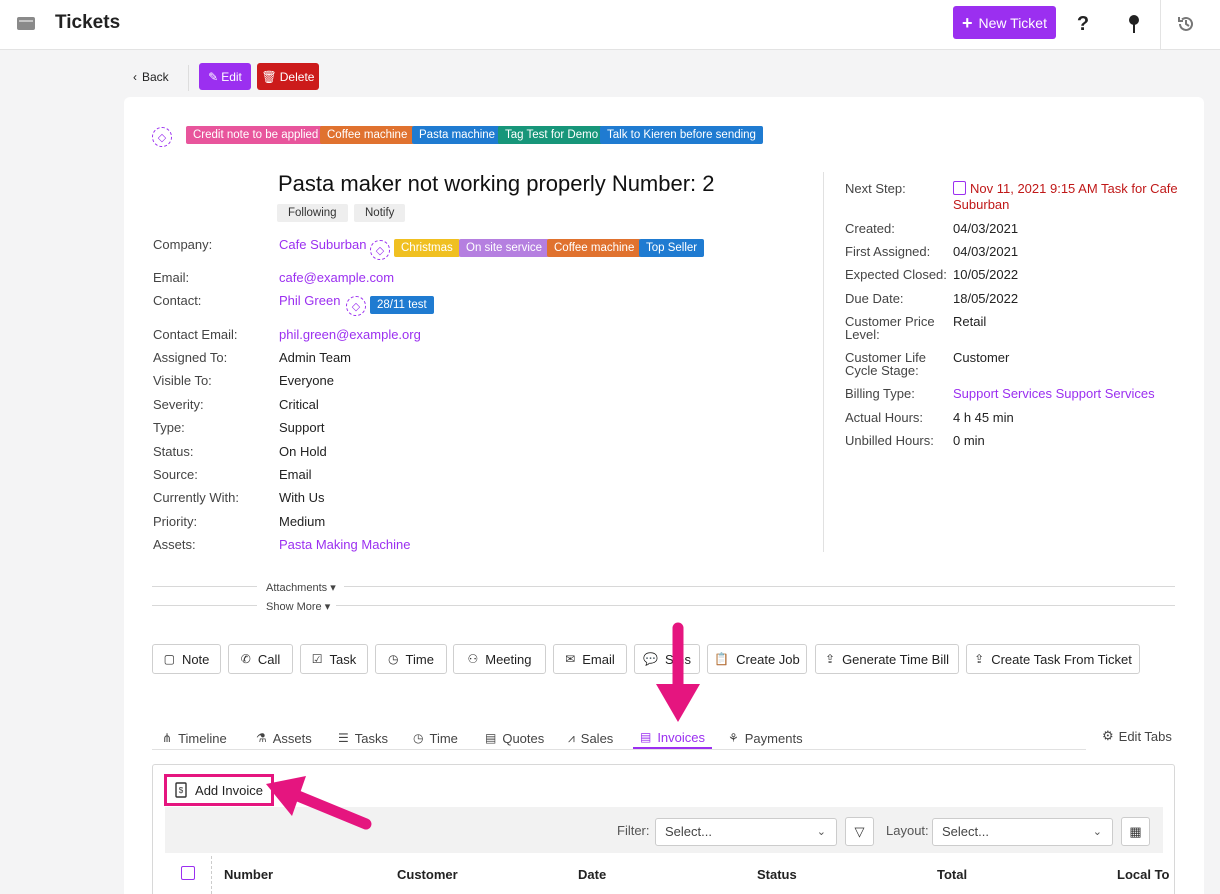 The image size is (1220, 894). I want to click on attachments-toggle: Attachments ▾, so click(301, 587).